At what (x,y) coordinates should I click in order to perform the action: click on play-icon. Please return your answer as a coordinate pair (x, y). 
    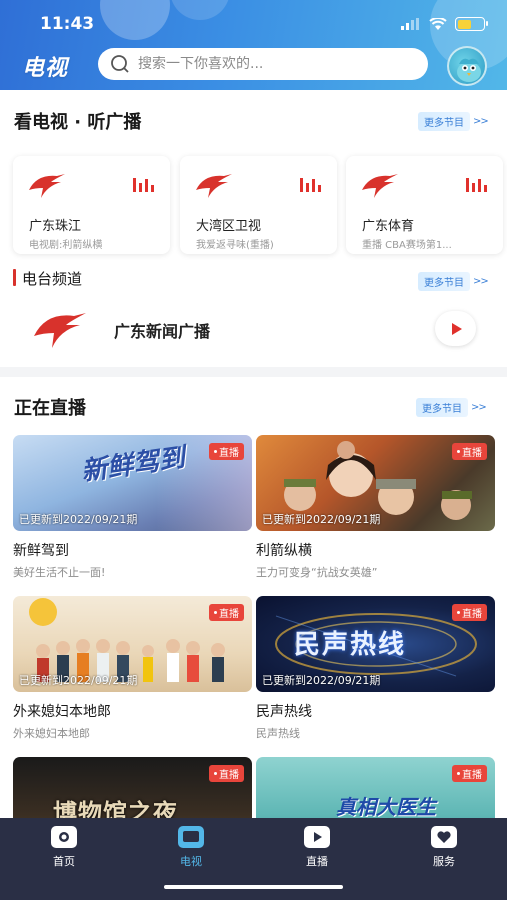
    Looking at the image, I should click on (456, 328).